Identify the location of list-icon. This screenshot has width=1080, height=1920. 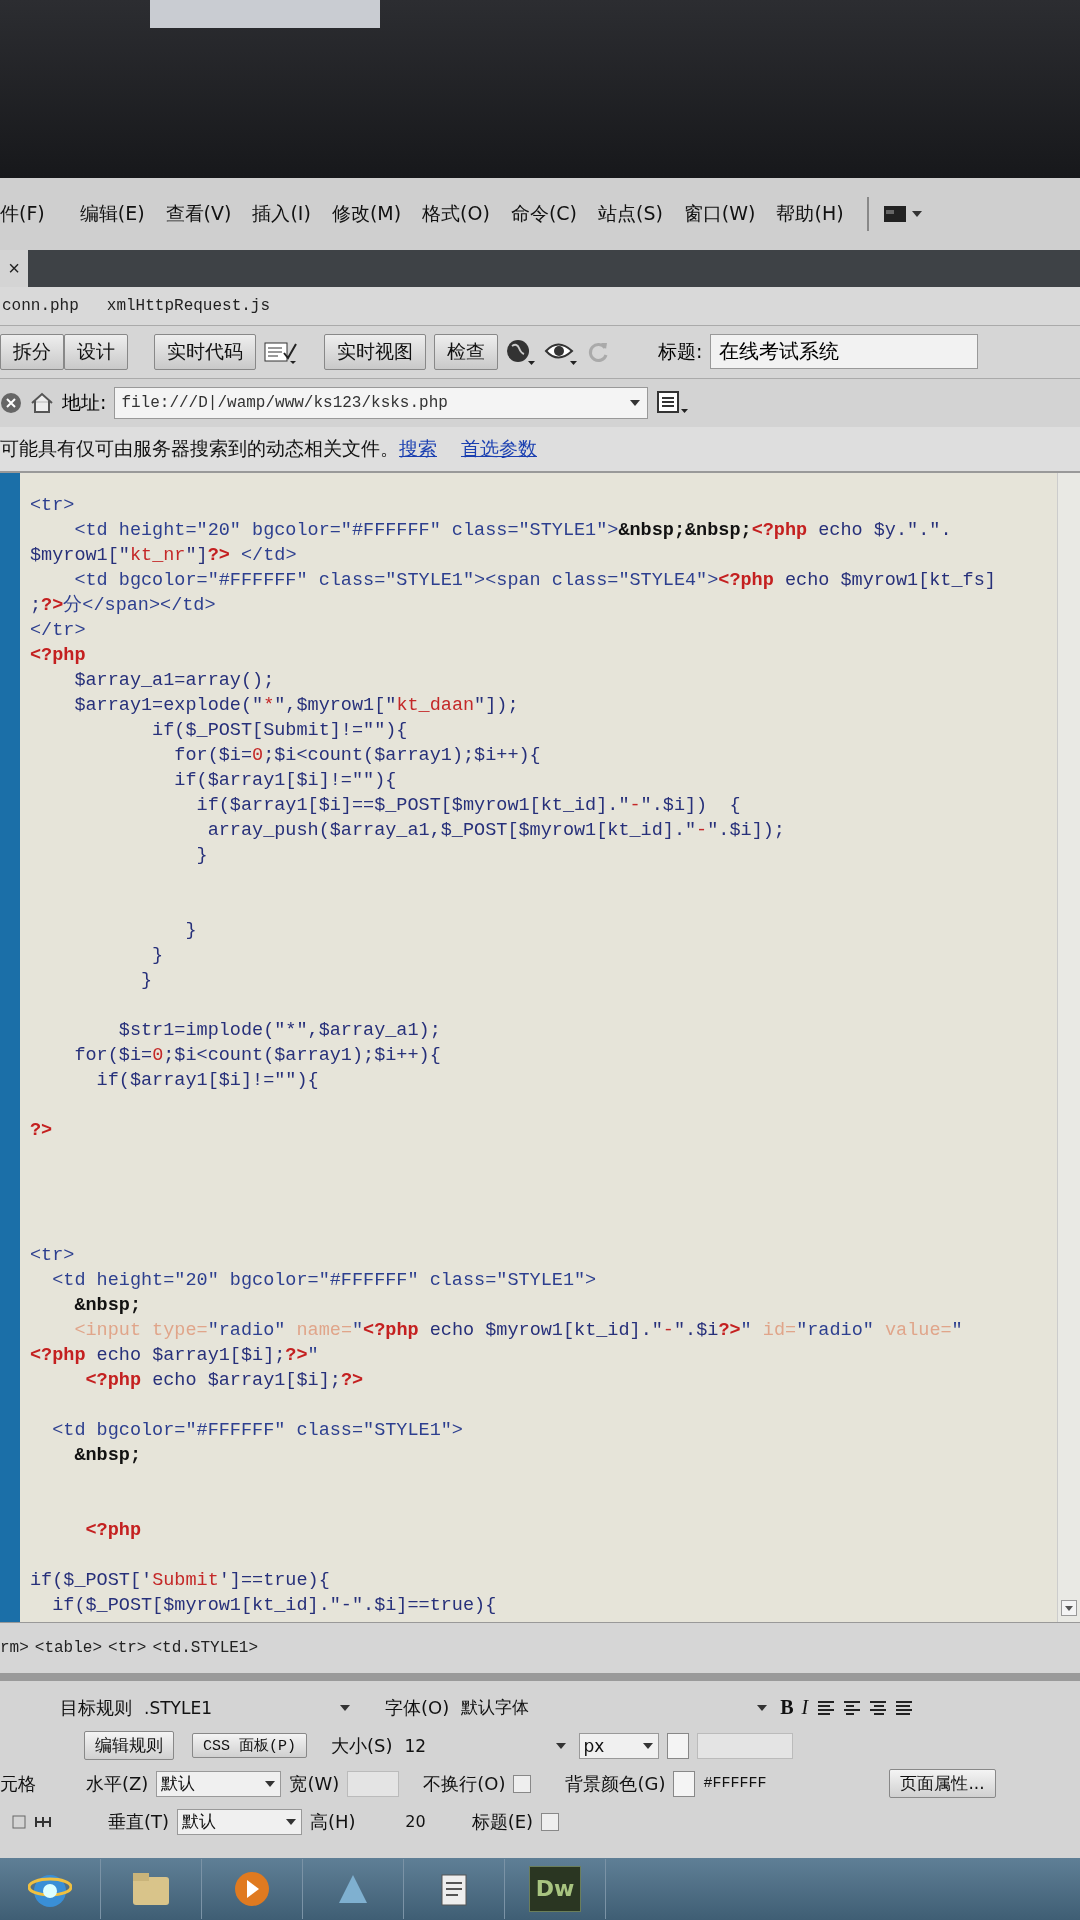
(673, 402).